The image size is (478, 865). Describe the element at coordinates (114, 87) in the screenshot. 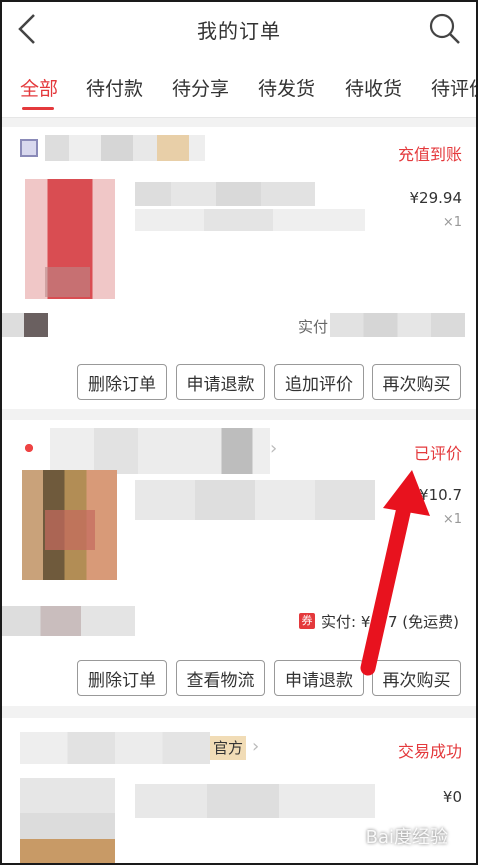

I see `tab-pending-payment: 待付款` at that location.